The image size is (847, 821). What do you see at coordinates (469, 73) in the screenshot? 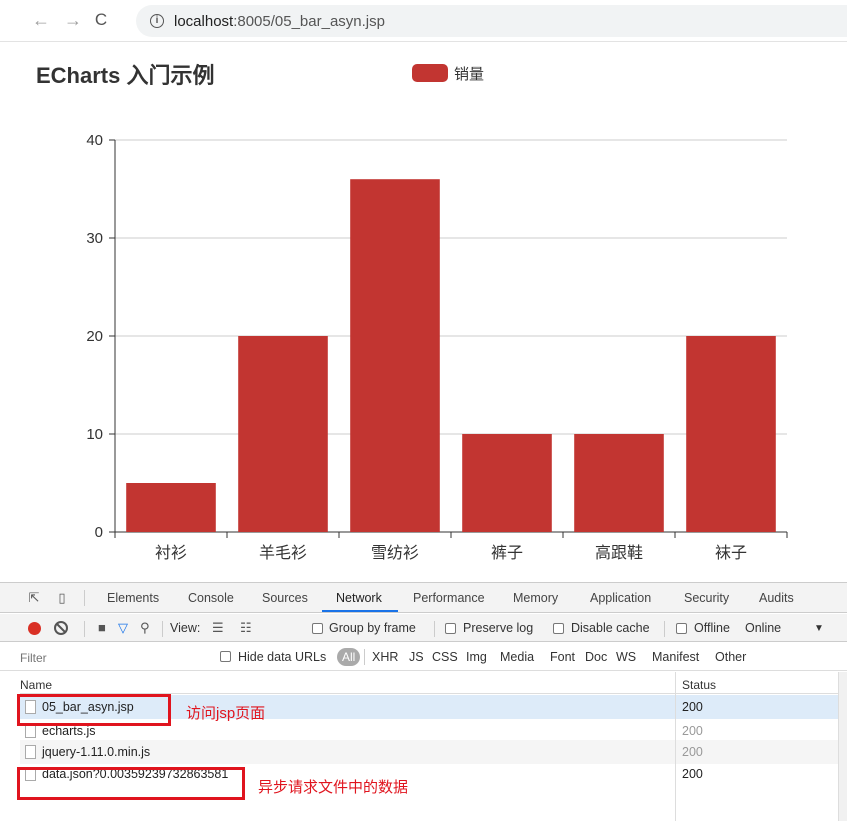
I see `legend-label: 销量` at bounding box center [469, 73].